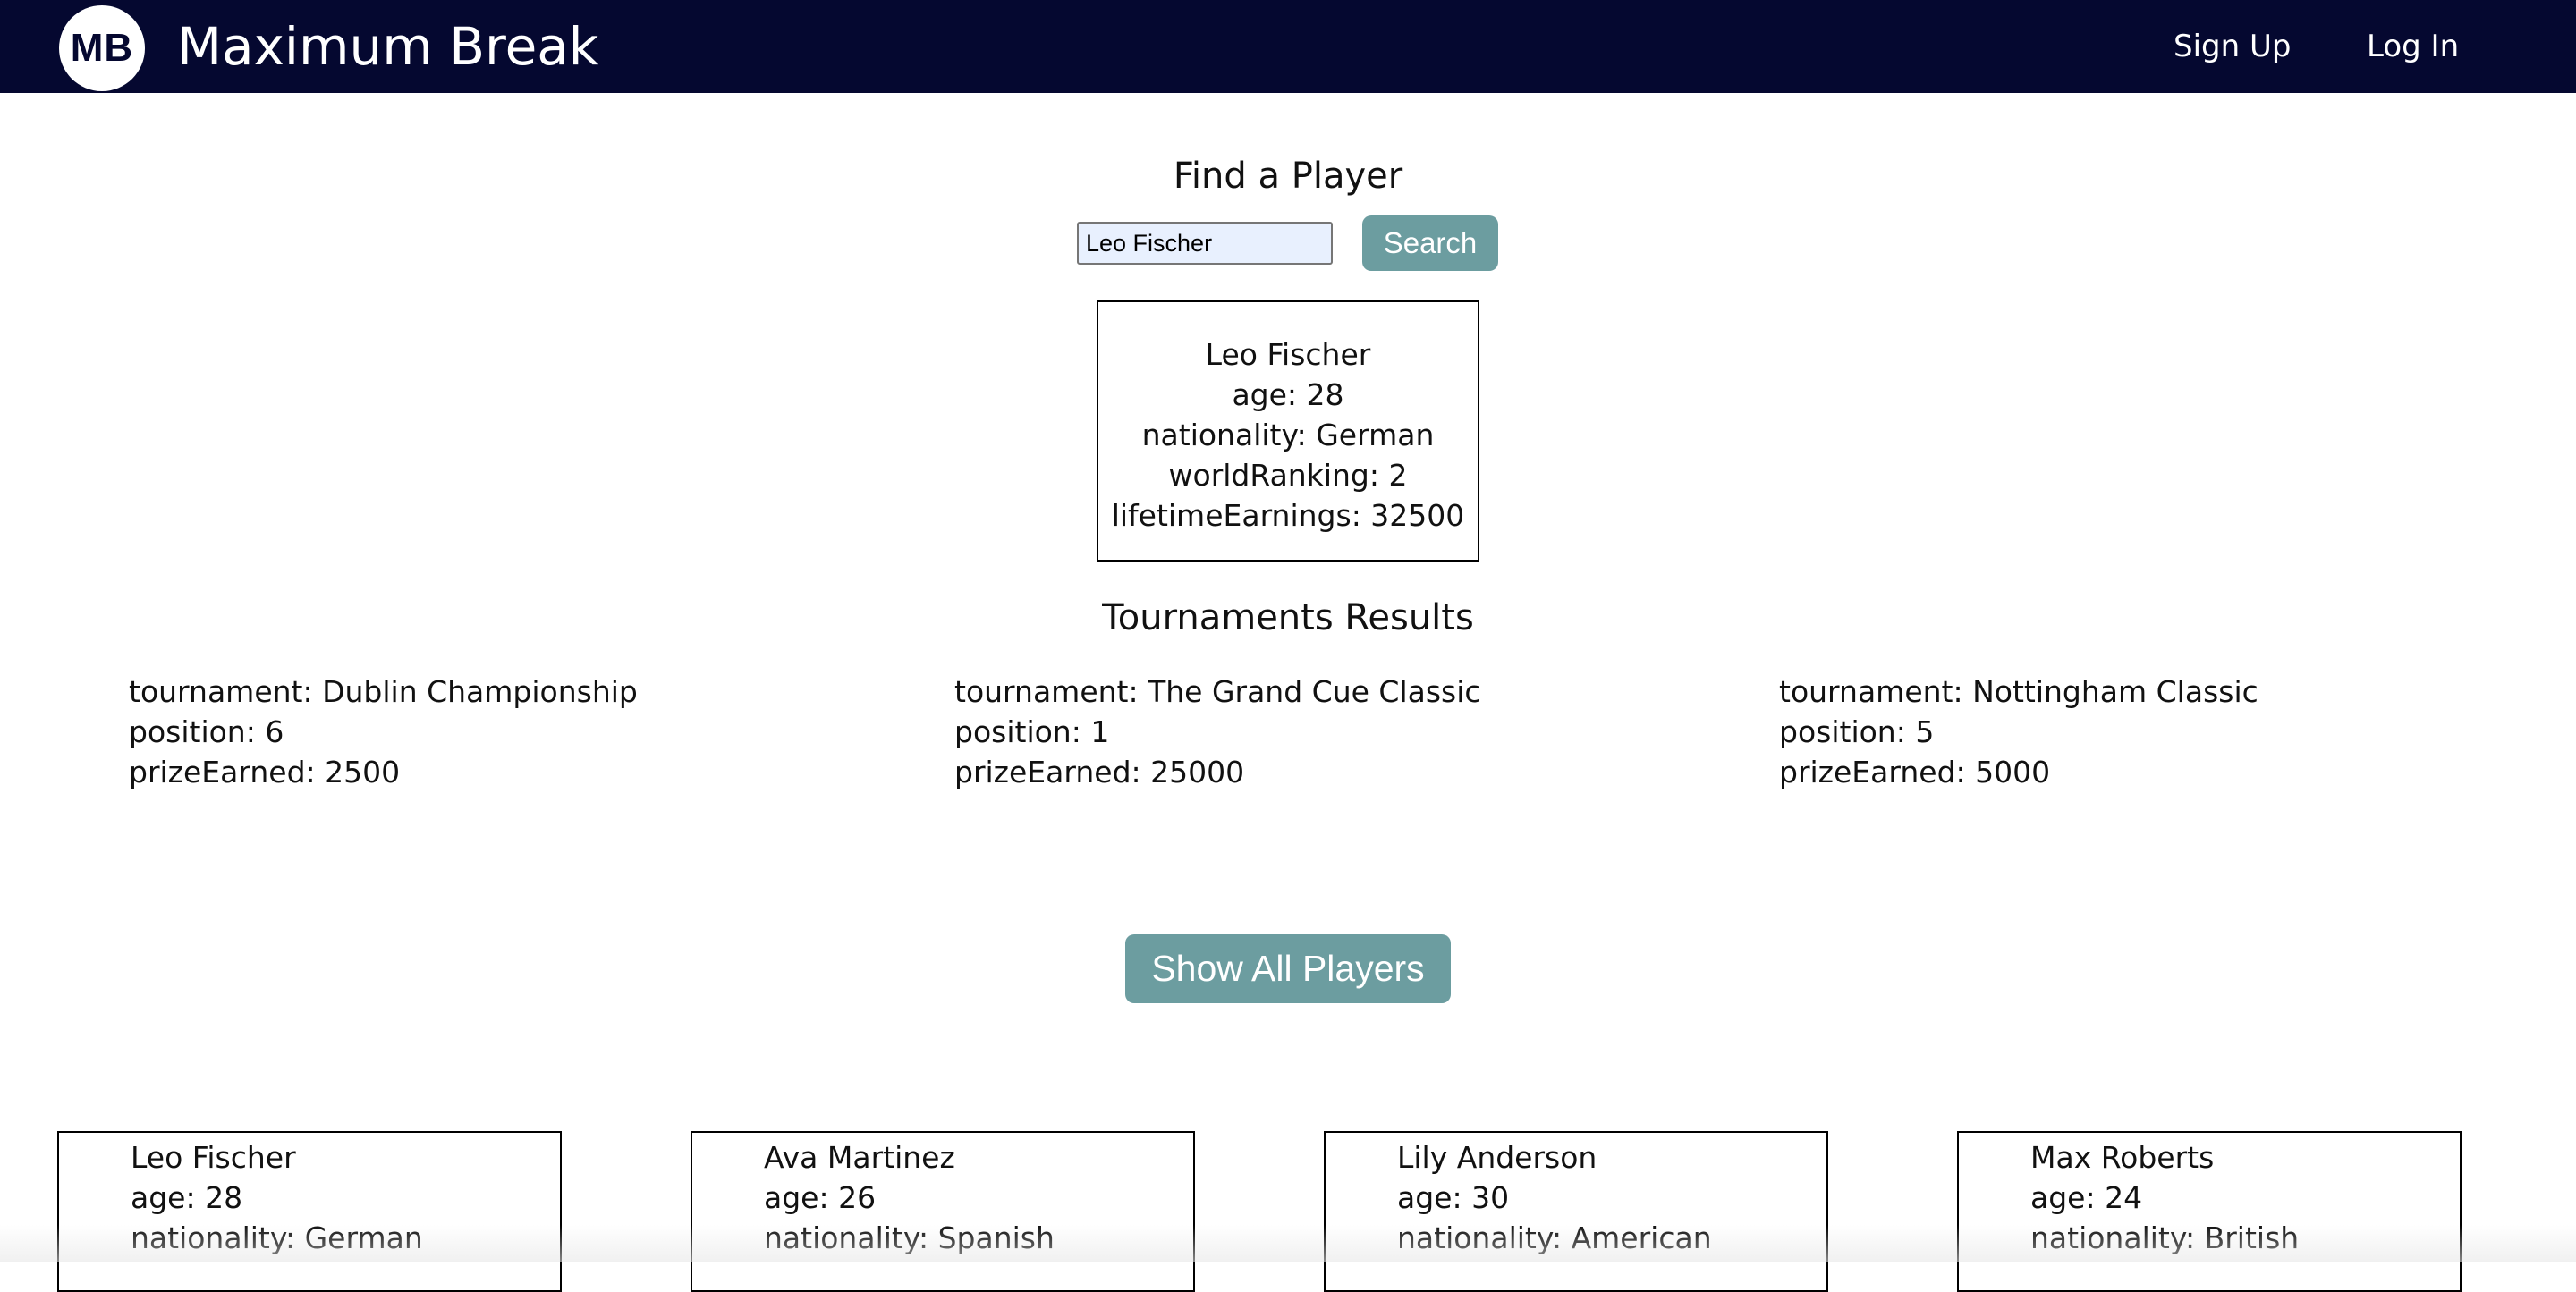 The height and width of the screenshot is (1292, 2576). Describe the element at coordinates (1205, 244) in the screenshot. I see `player-search-input` at that location.